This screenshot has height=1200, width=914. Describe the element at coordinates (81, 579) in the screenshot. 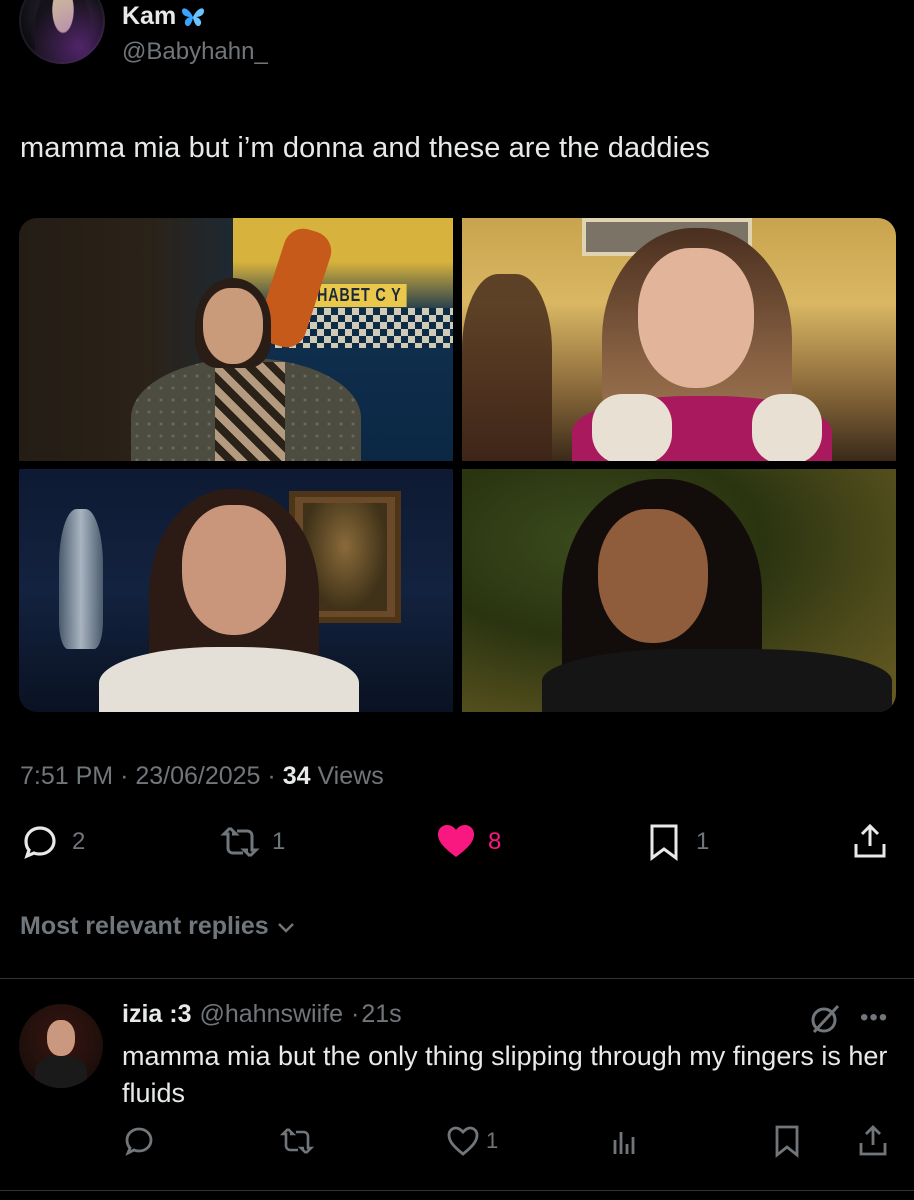

I see `glass-sculpture` at that location.